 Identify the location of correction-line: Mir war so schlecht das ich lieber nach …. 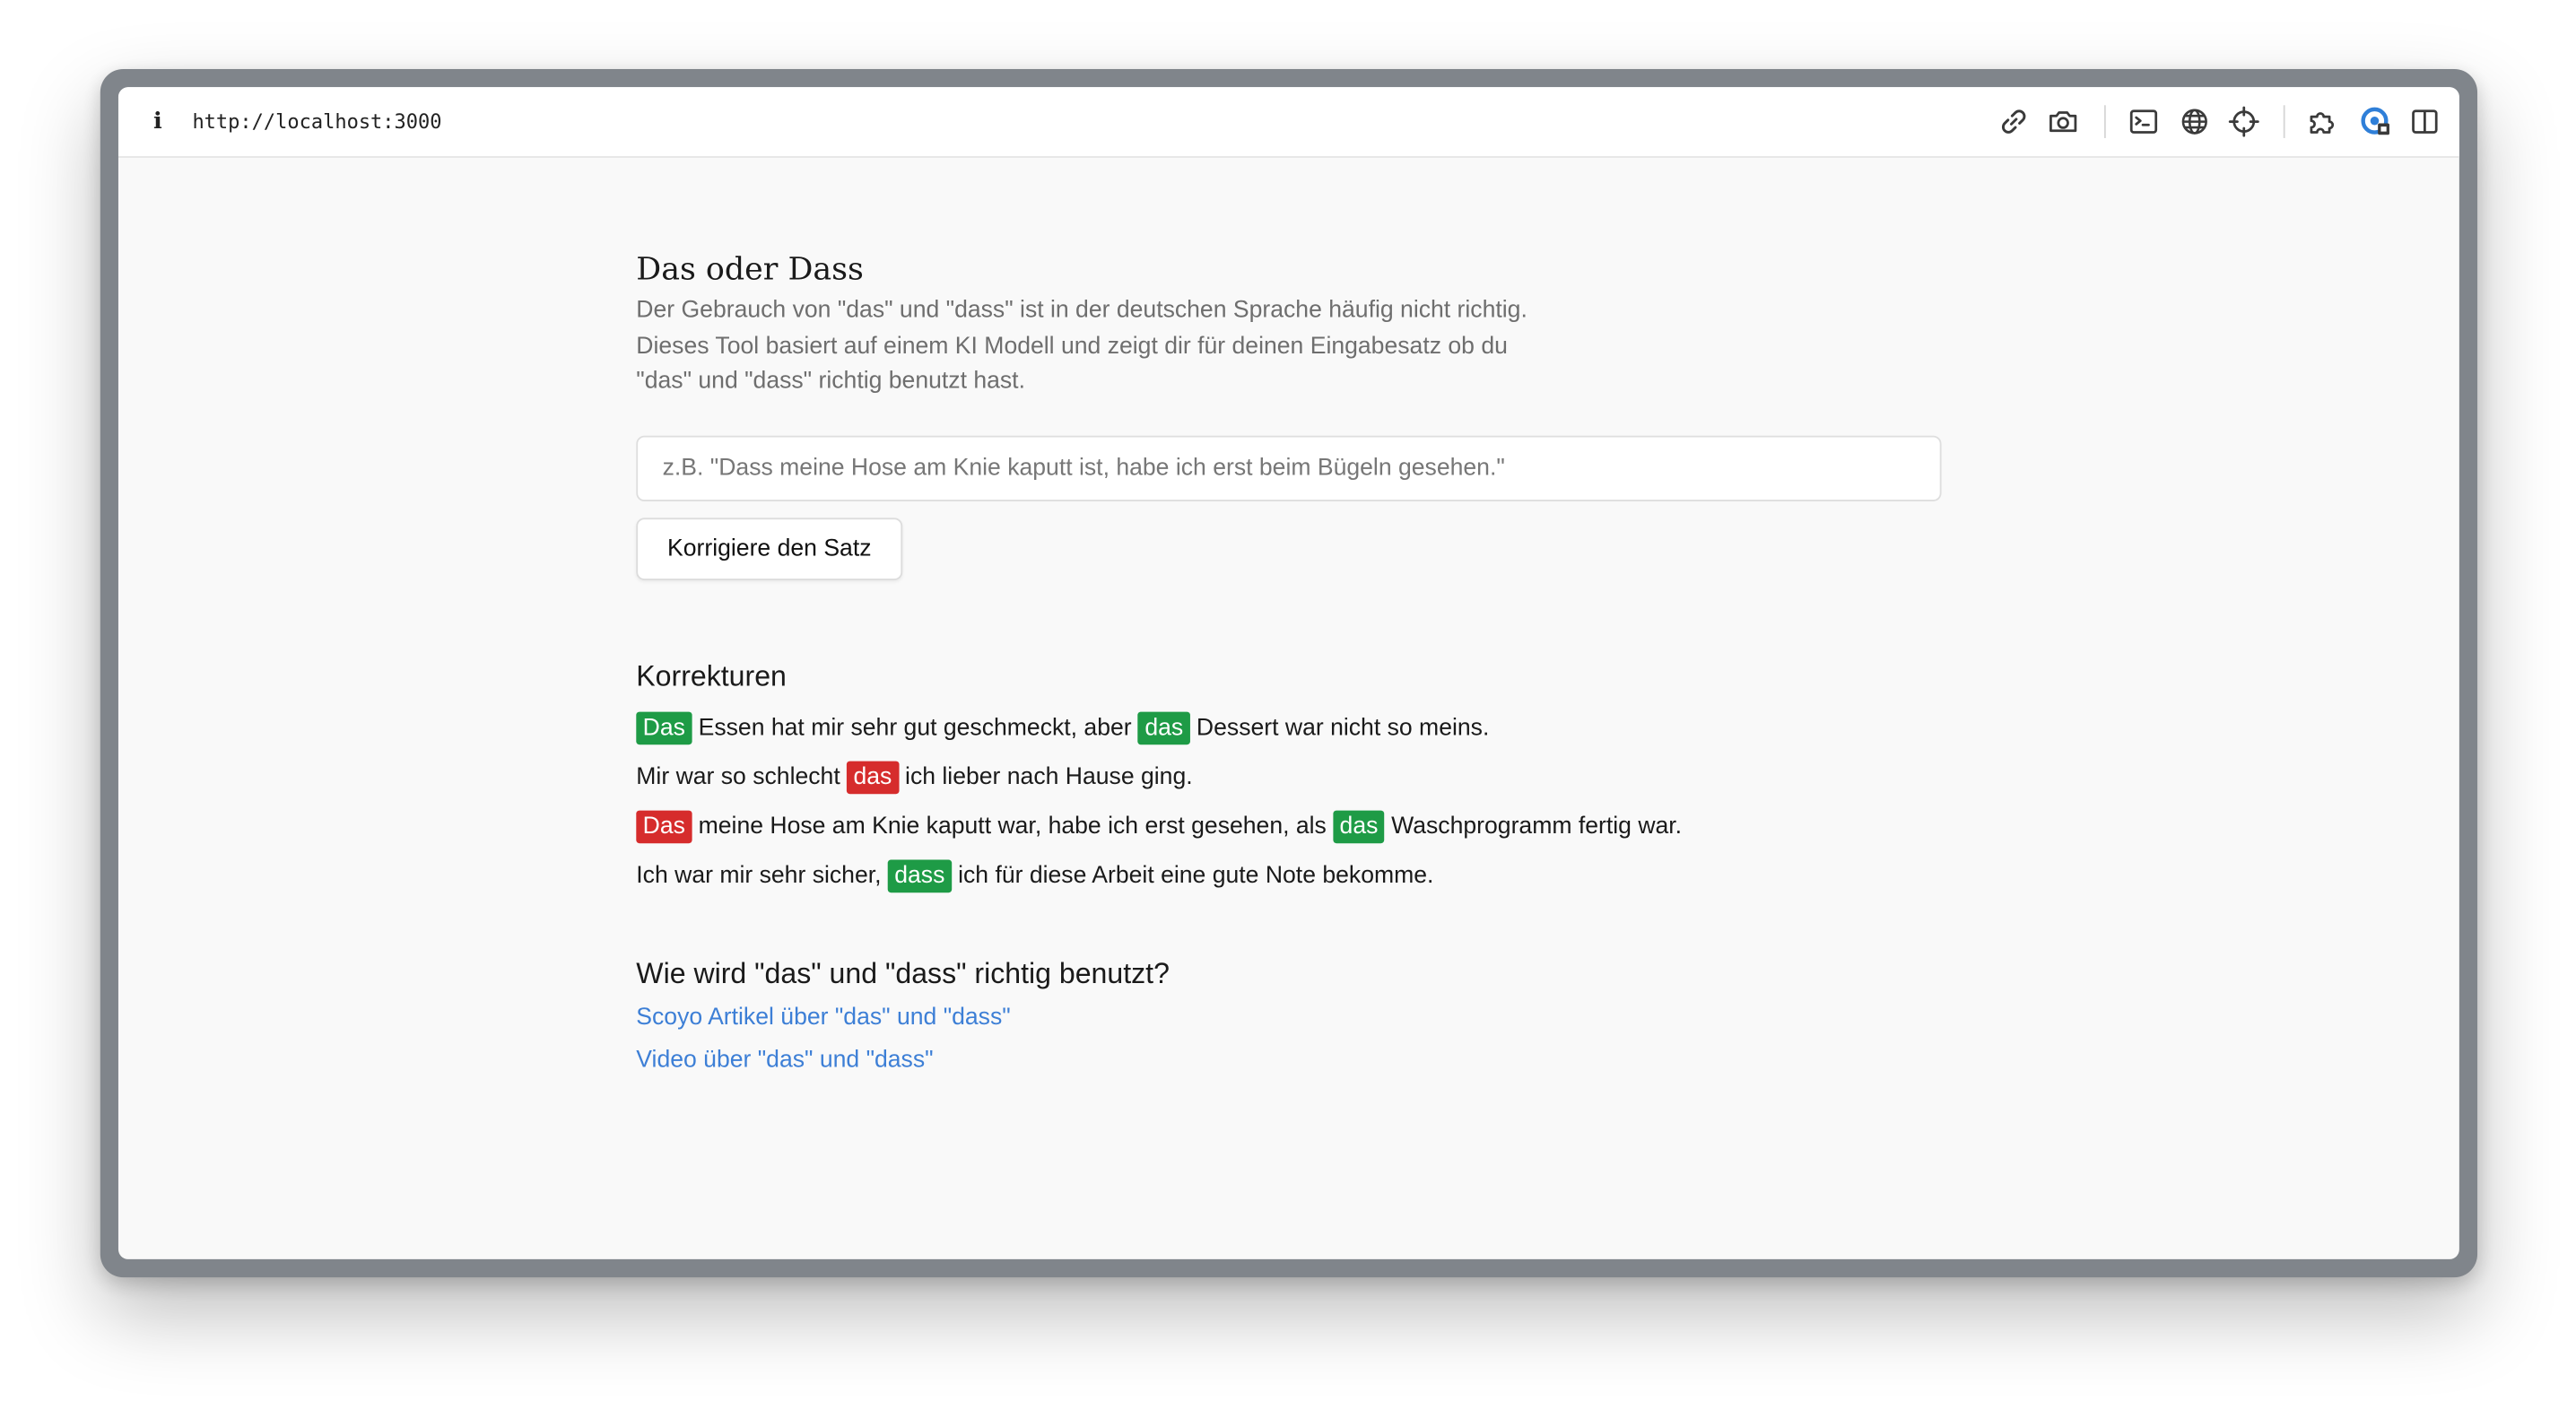
(914, 778).